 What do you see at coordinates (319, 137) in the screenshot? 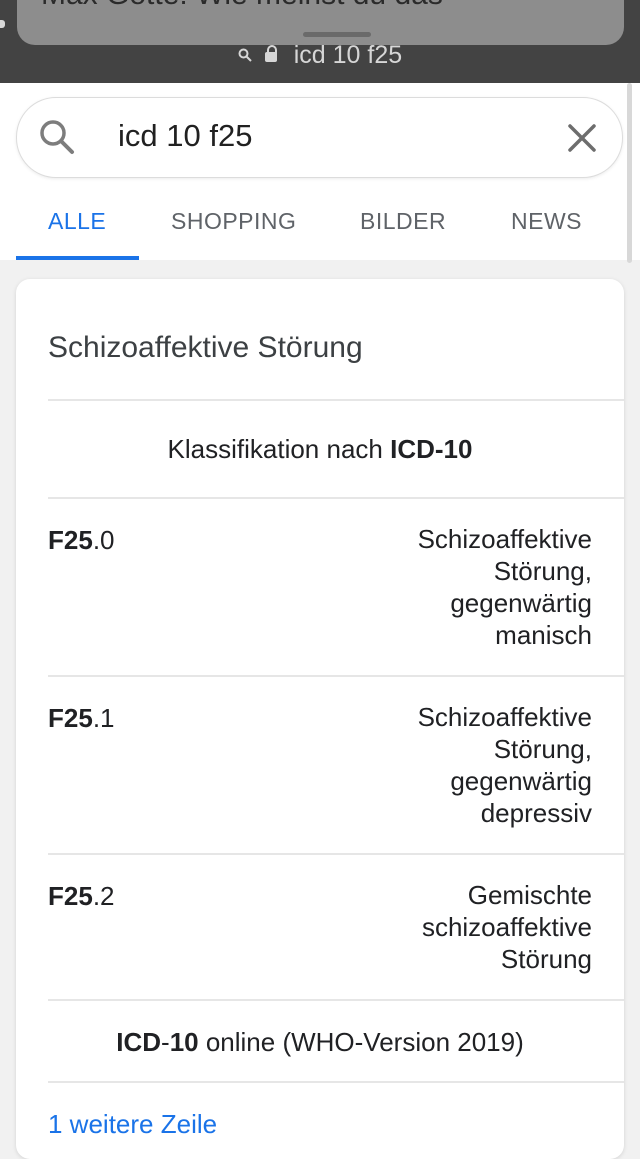
I see `search-input: icd 10 f25` at bounding box center [319, 137].